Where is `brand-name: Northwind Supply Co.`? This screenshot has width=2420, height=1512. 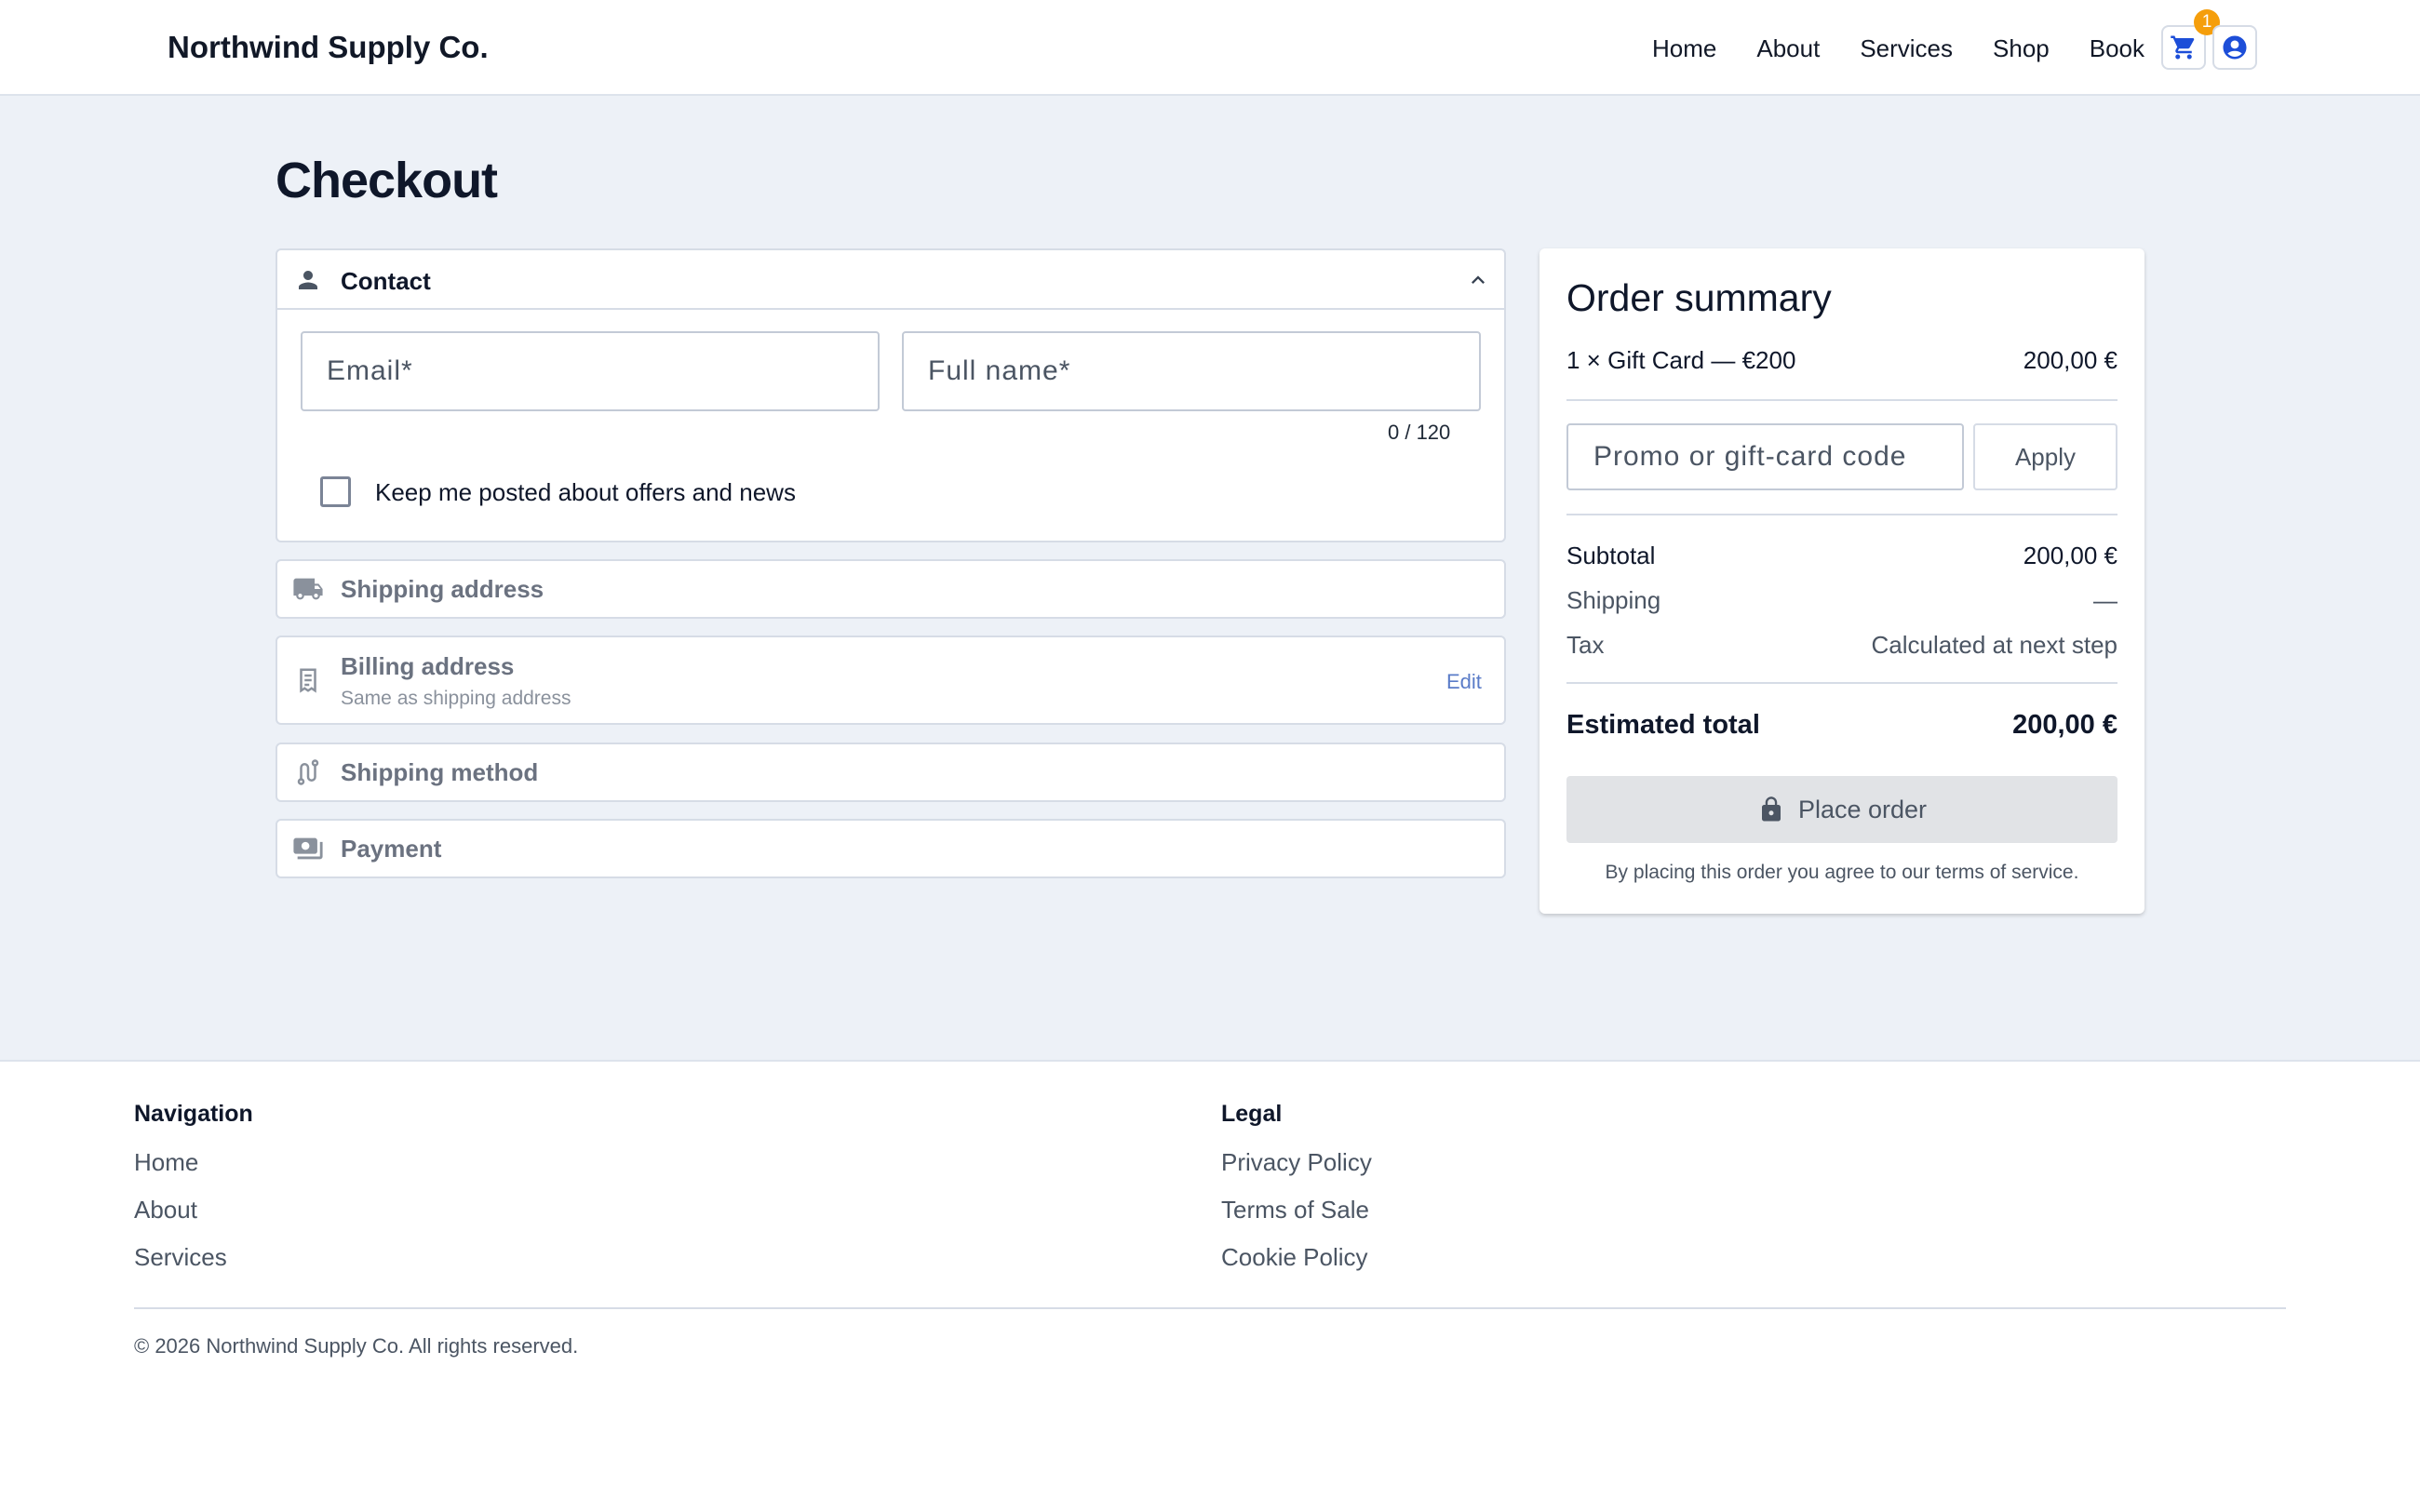
brand-name: Northwind Supply Co. is located at coordinates (328, 47).